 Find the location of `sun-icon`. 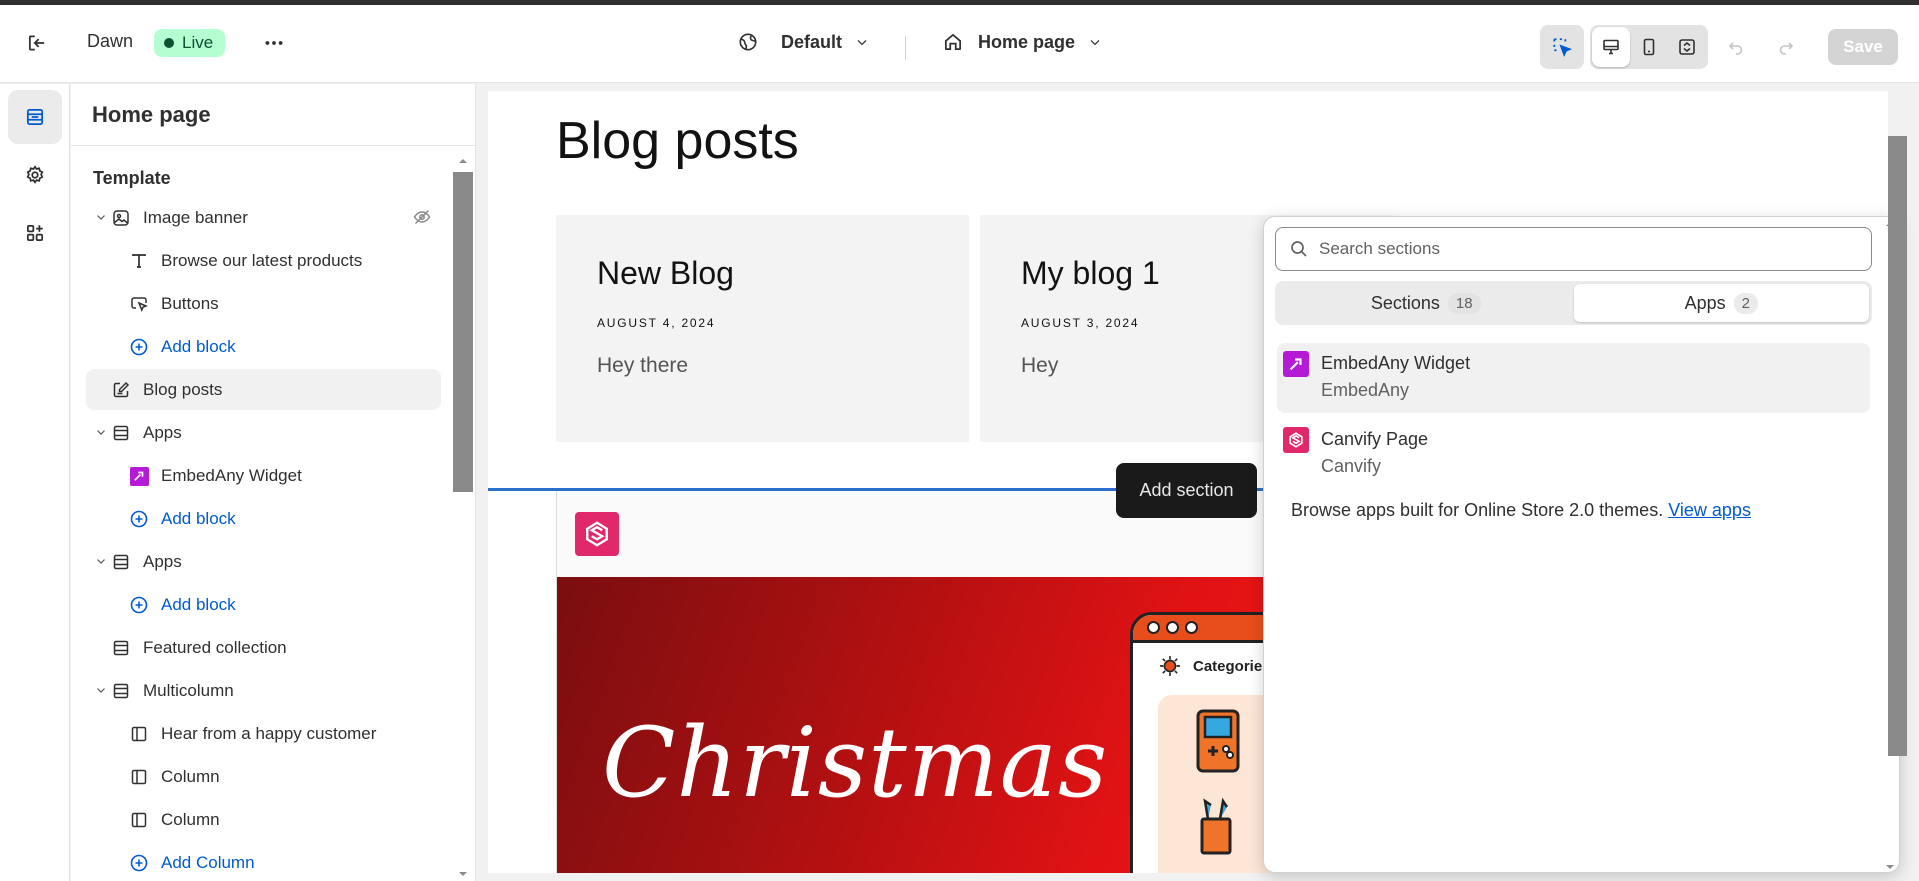

sun-icon is located at coordinates (1170, 666).